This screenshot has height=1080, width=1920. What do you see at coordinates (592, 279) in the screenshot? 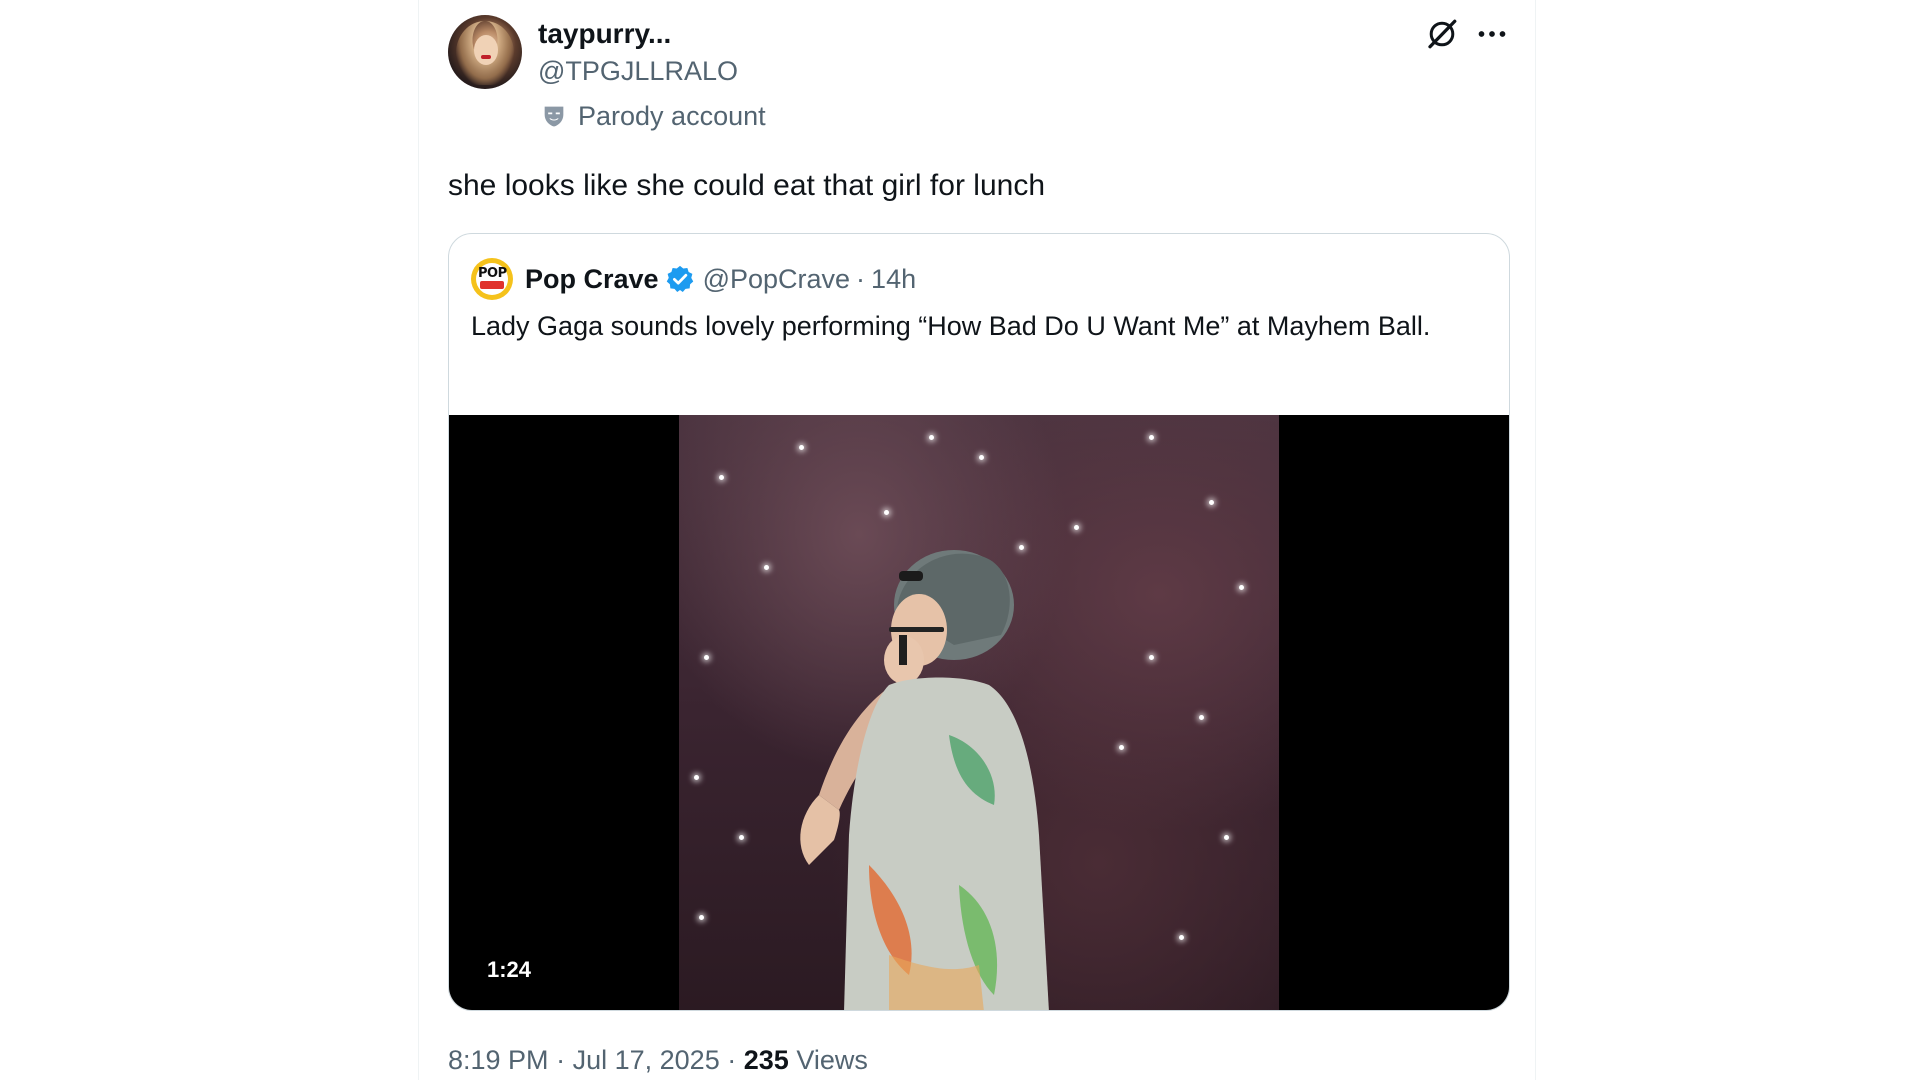
I see `quoted-author-name: Pop Crave` at bounding box center [592, 279].